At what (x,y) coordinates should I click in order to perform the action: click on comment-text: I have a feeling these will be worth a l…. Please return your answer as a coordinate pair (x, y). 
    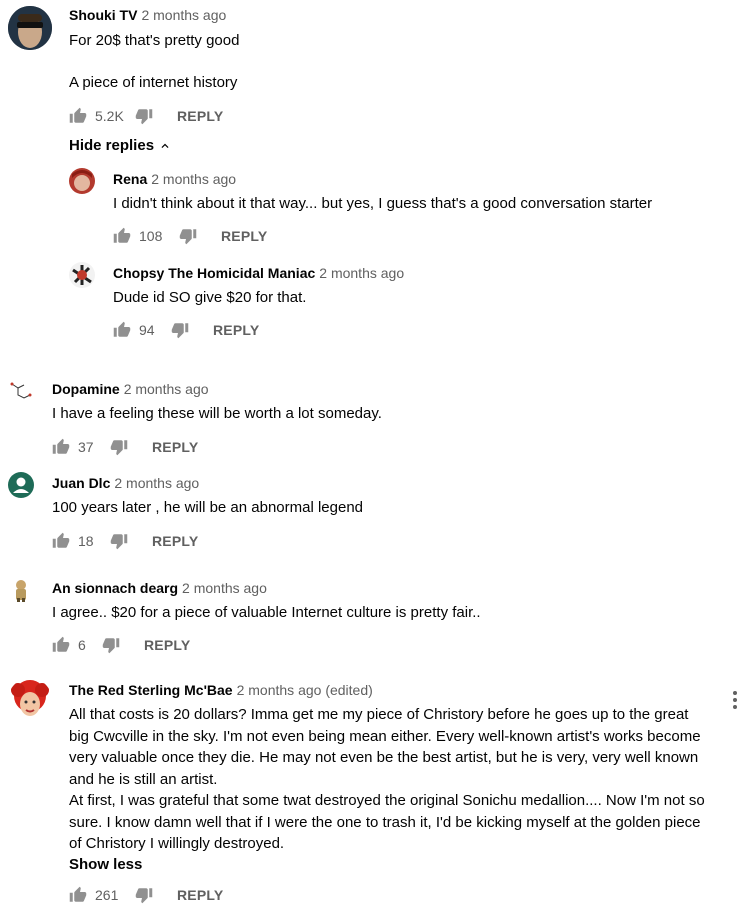
    Looking at the image, I should click on (217, 413).